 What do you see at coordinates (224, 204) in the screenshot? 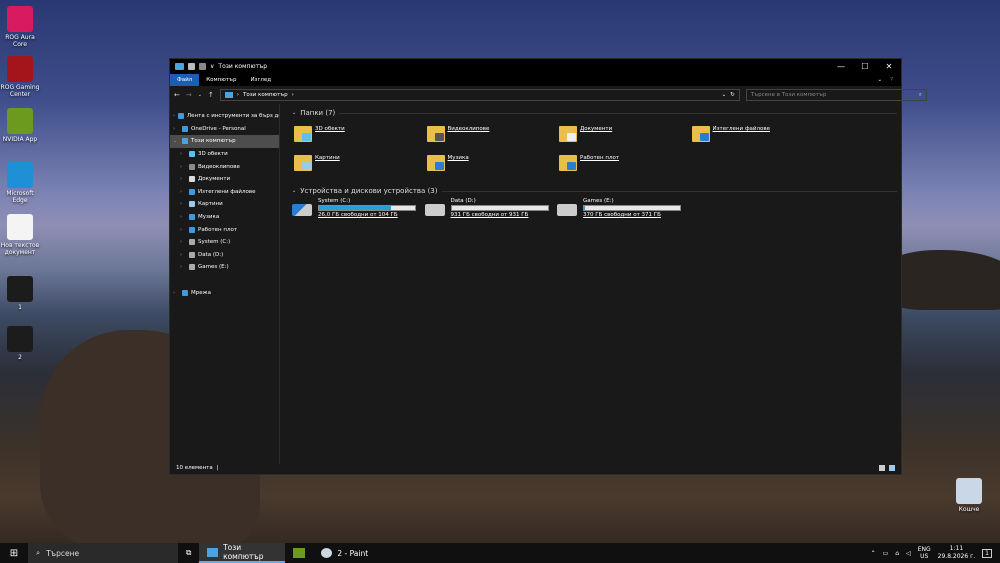
I see `sidebar-item: › Картини` at bounding box center [224, 204].